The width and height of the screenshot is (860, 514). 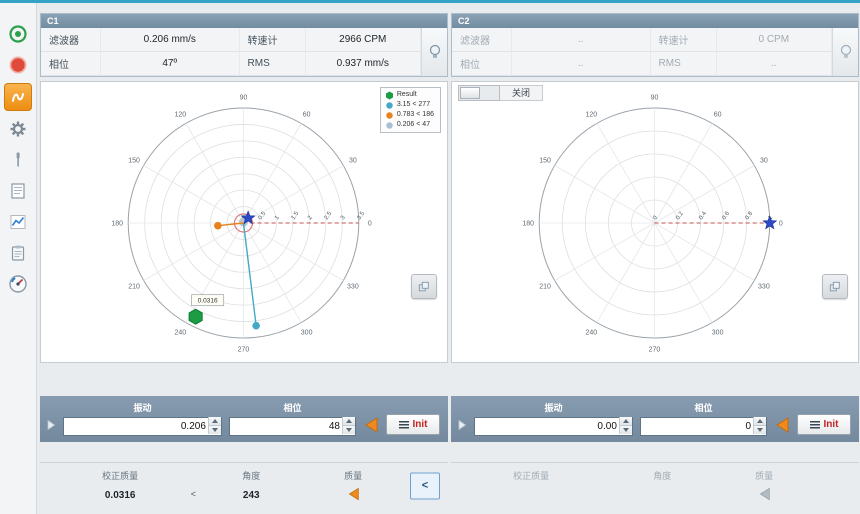 I want to click on balancing-mode-icon, so click(x=18, y=97).